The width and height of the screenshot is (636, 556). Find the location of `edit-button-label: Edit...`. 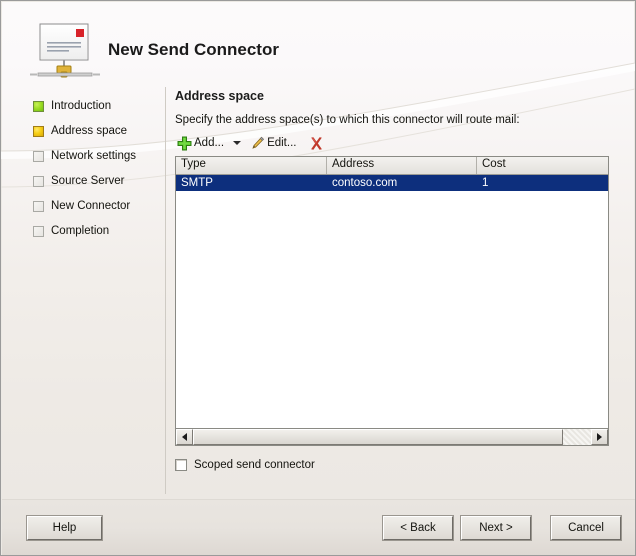

edit-button-label: Edit... is located at coordinates (282, 143).